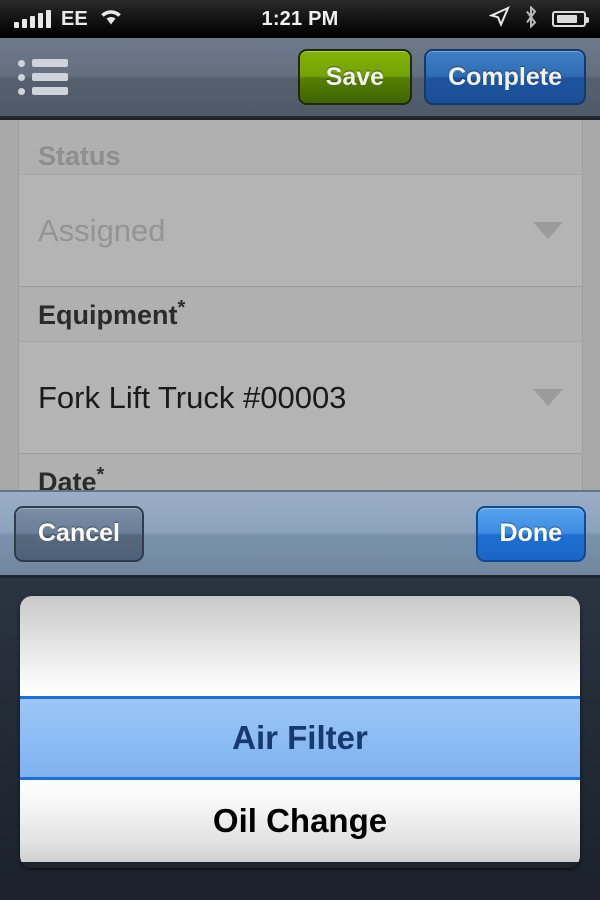 The width and height of the screenshot is (600, 900). What do you see at coordinates (300, 231) in the screenshot?
I see `field-value-status: Assigned` at bounding box center [300, 231].